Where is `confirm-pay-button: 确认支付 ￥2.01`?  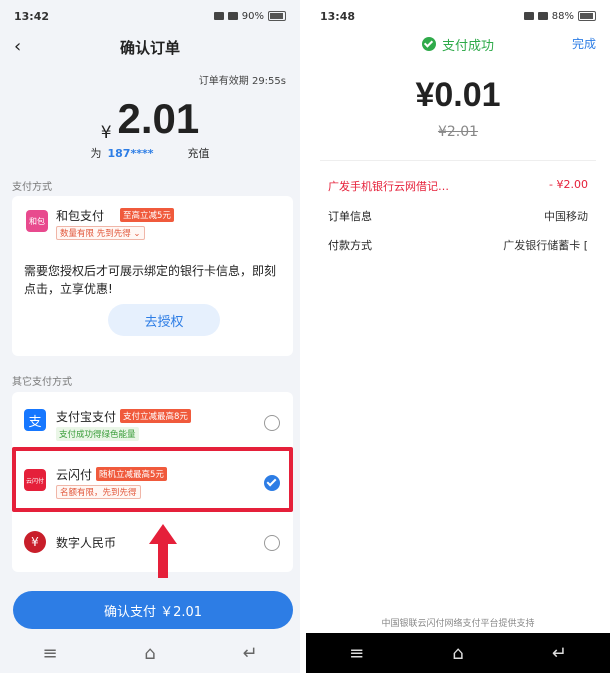 confirm-pay-button: 确认支付 ￥2.01 is located at coordinates (153, 610).